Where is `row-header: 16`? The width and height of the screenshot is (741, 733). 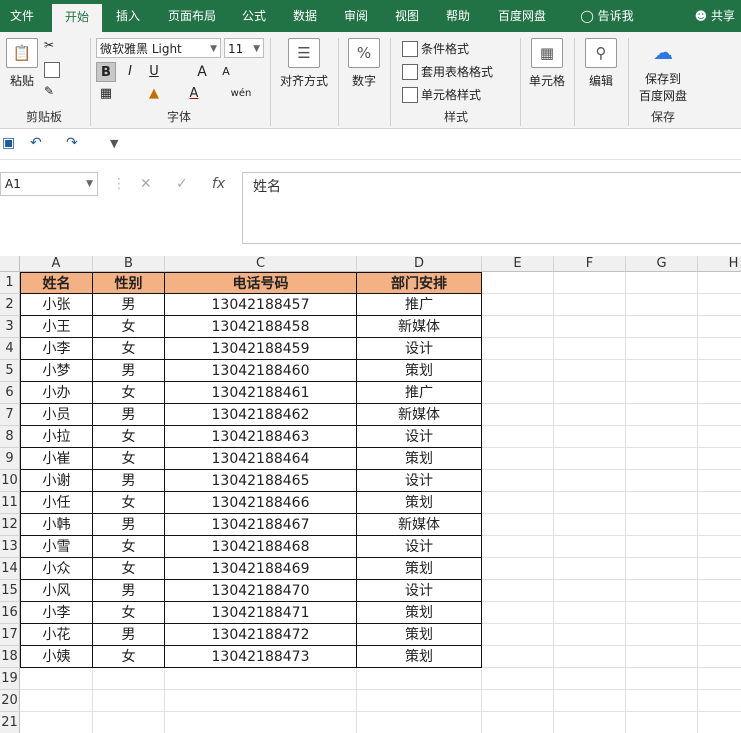
row-header: 16 is located at coordinates (10, 613).